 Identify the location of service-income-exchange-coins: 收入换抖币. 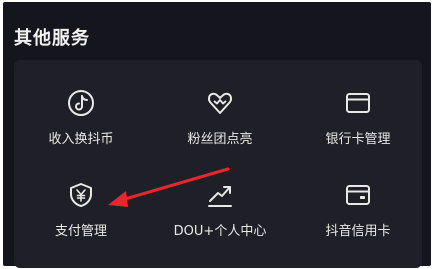
(81, 128).